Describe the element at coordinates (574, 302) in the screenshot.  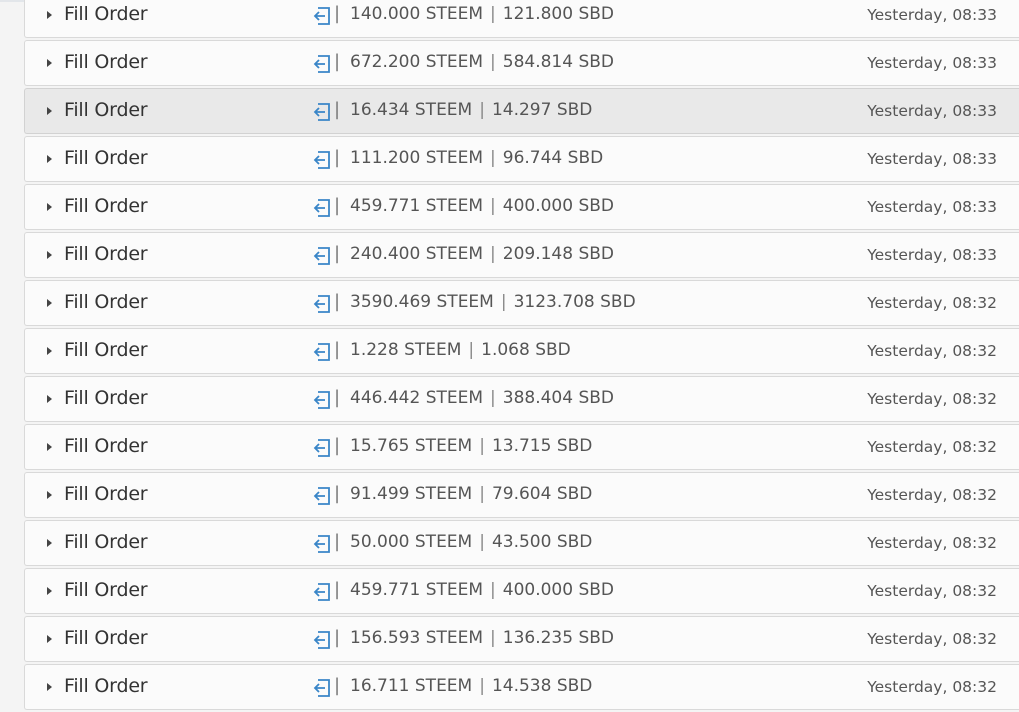
I see `sbd-amount: 3123.708 SBD` at that location.